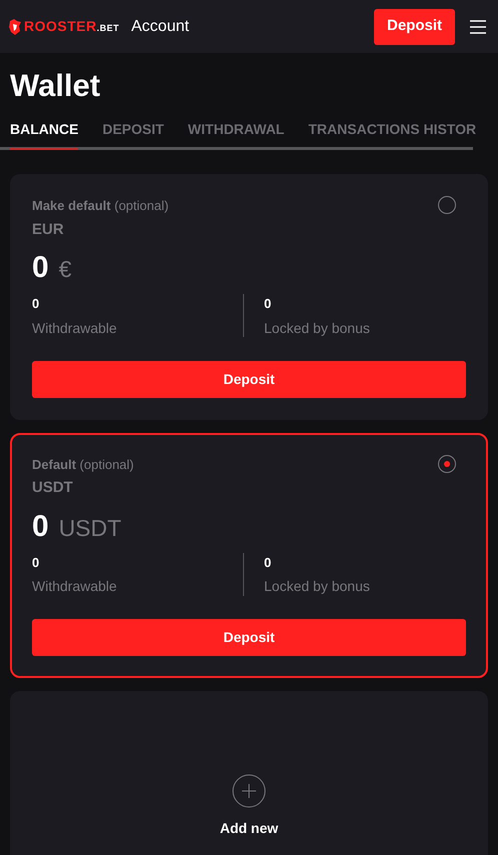  Describe the element at coordinates (72, 26) in the screenshot. I see `logo-text: ROOSTER.BET` at that location.